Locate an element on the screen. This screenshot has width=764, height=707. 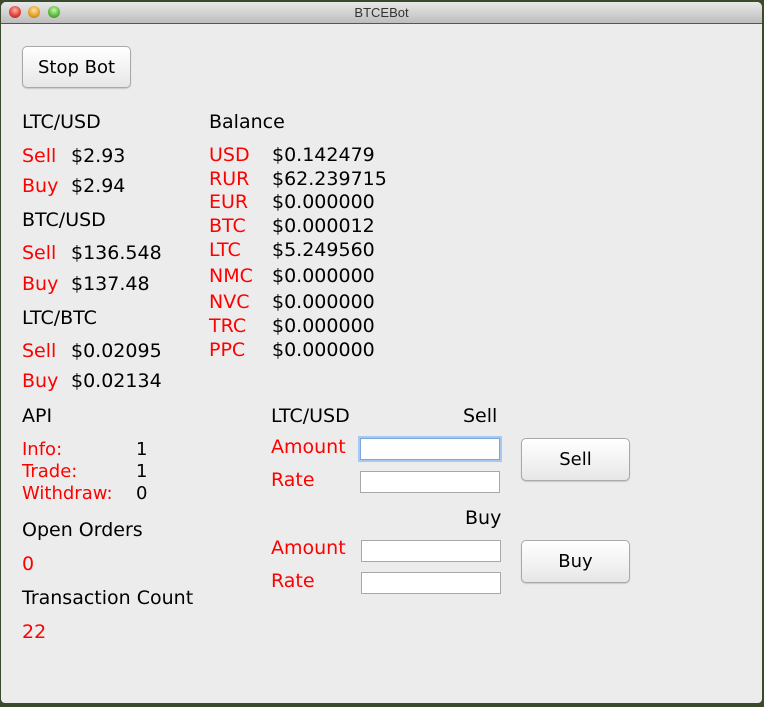
balance-currencies: USD RUR EUR BTC LTC NMC NVC TRC PPC is located at coordinates (231, 253).